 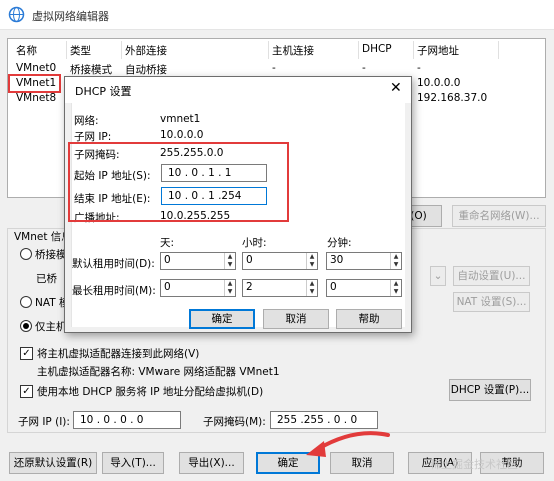 What do you see at coordinates (182, 135) in the screenshot?
I see `dhcp-subnet-ip-value: 10.0.0.0` at bounding box center [182, 135].